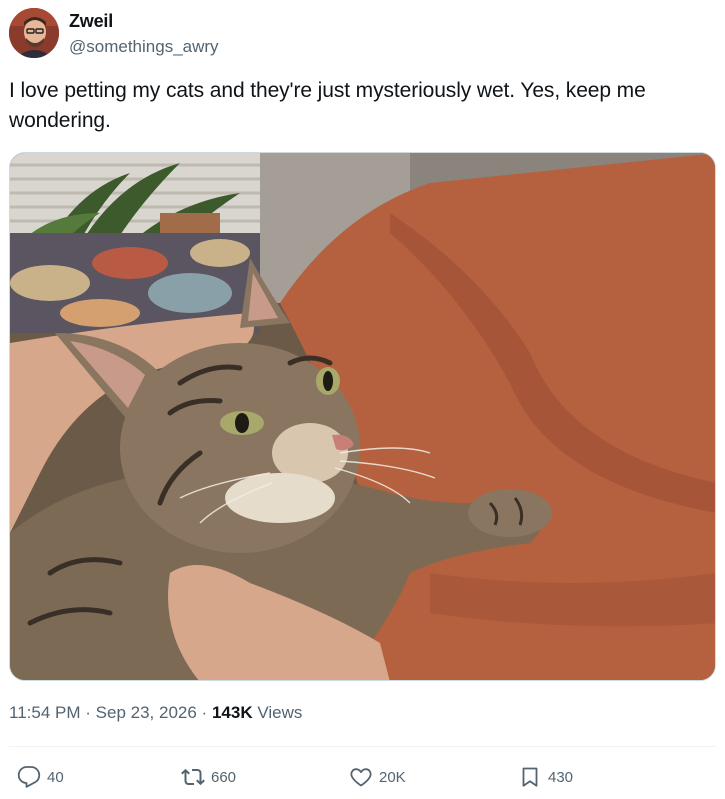  I want to click on reply-button: 40, so click(40, 777).